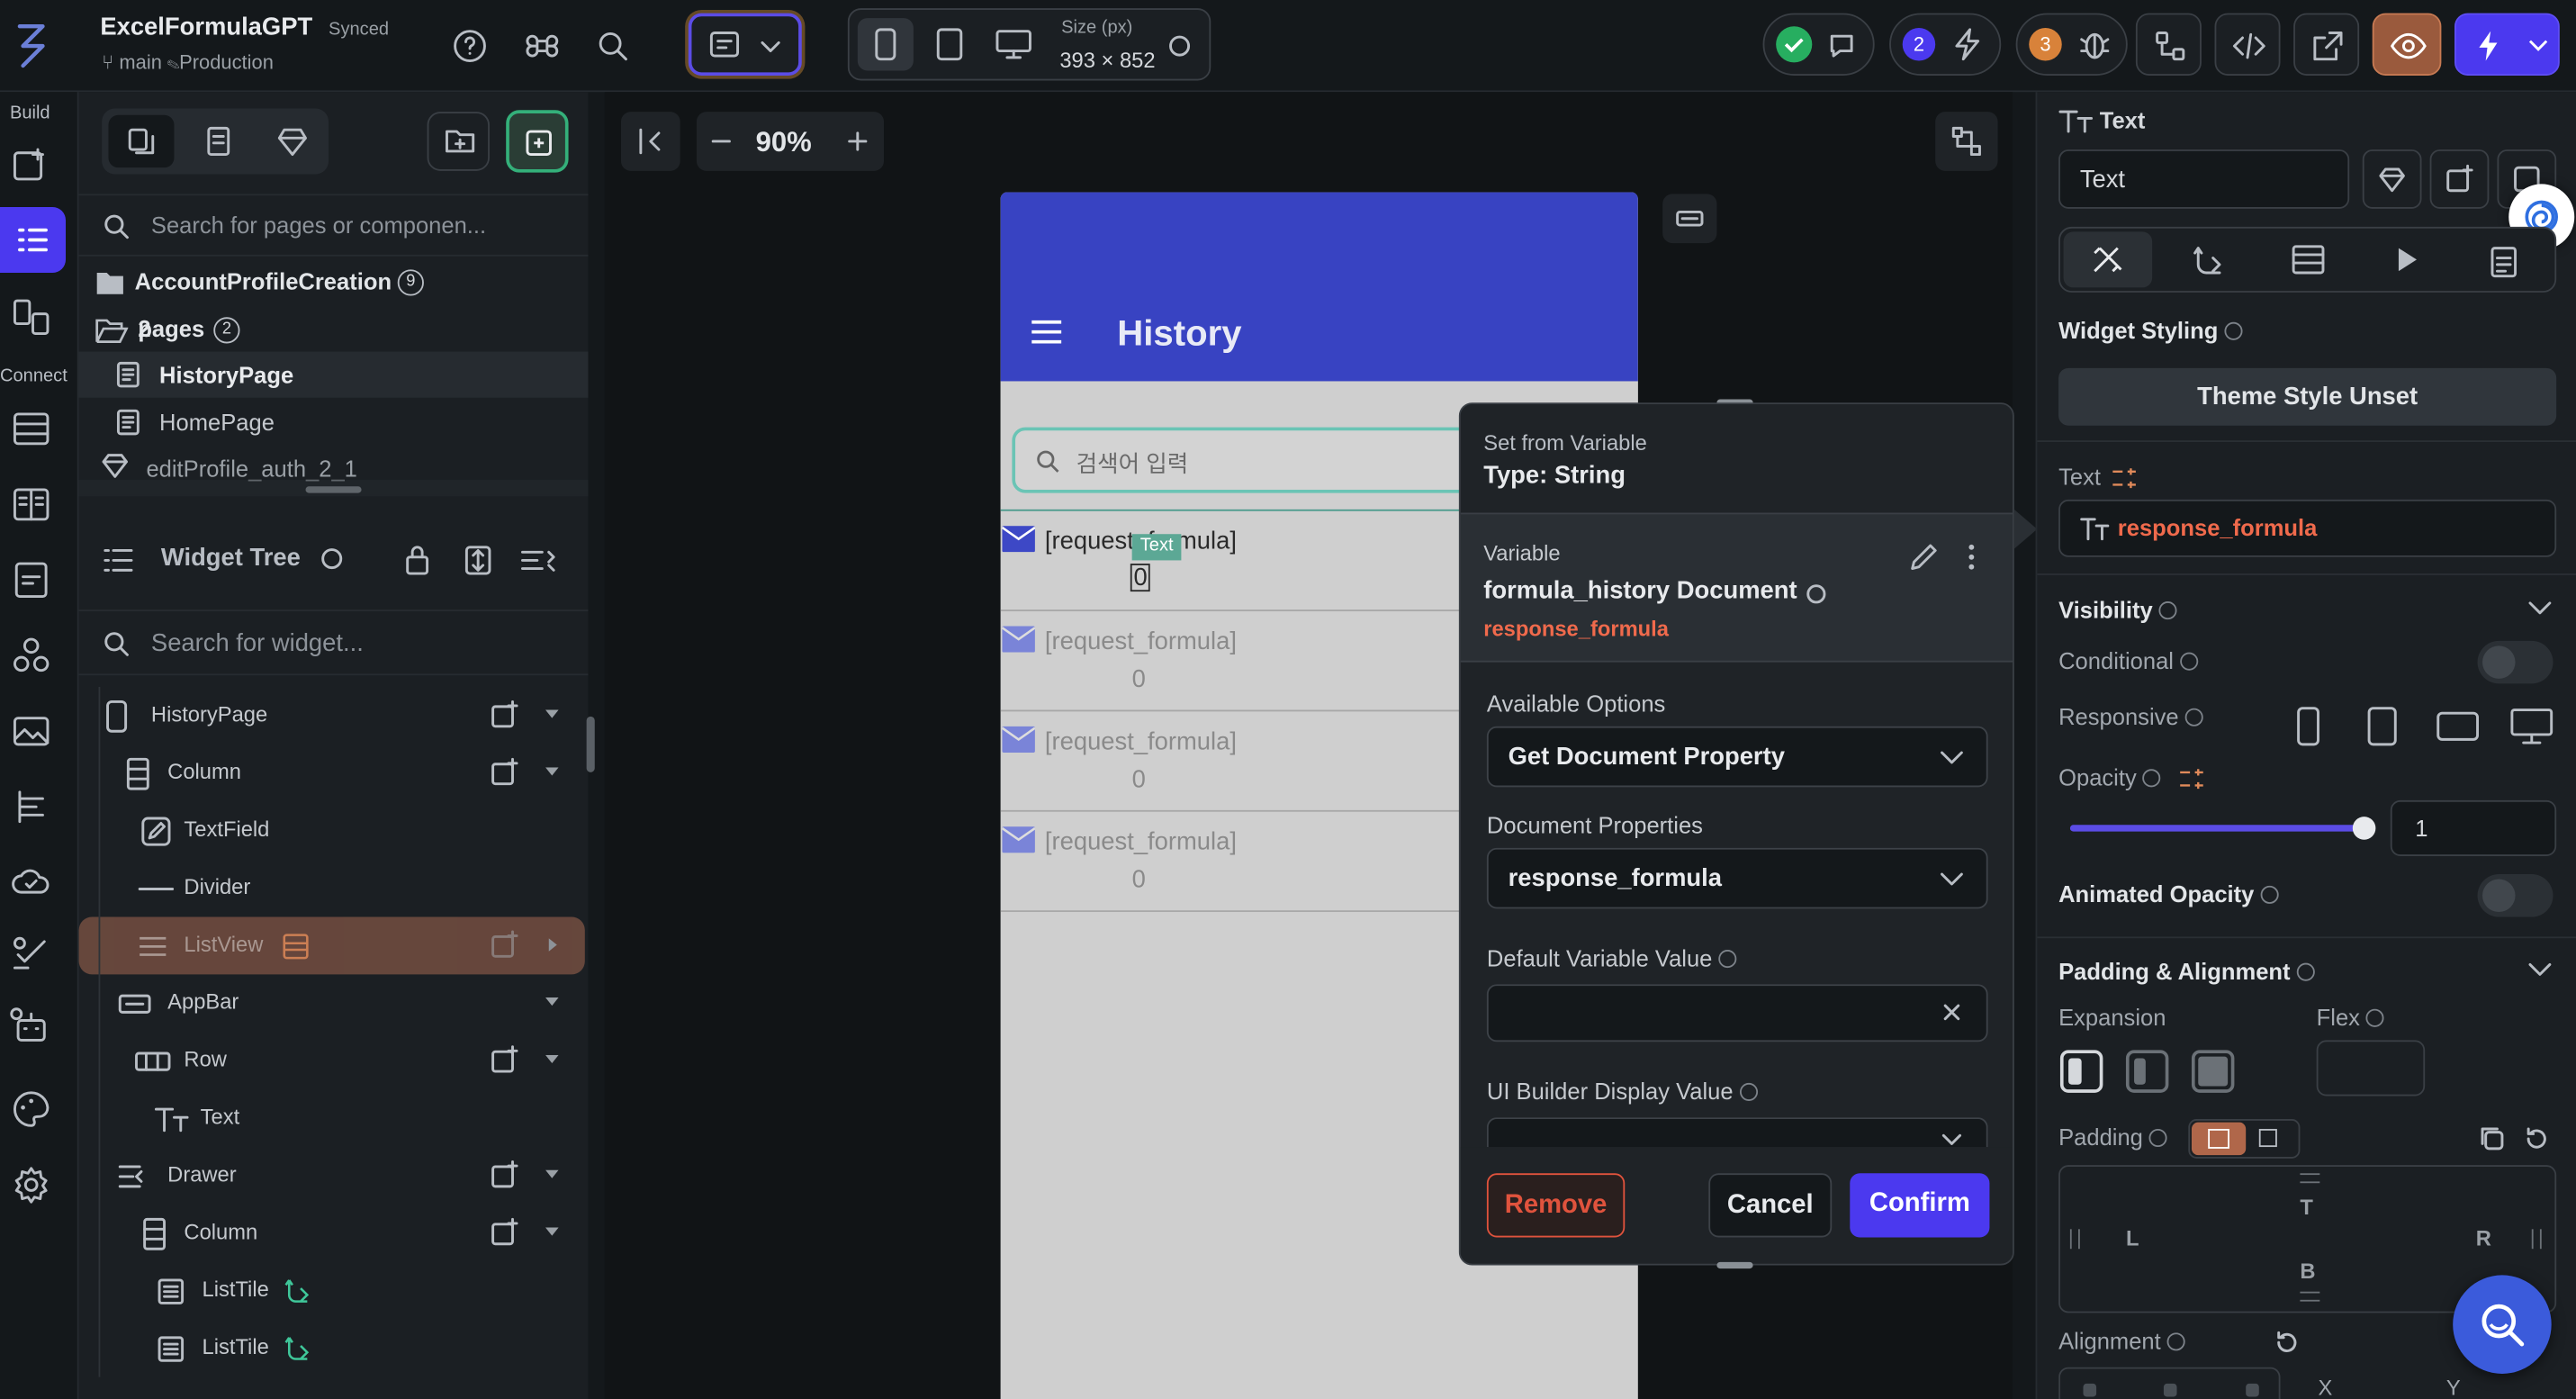 Image resolution: width=2576 pixels, height=1399 pixels. I want to click on tree-node-drawer: Drawer, so click(332, 1176).